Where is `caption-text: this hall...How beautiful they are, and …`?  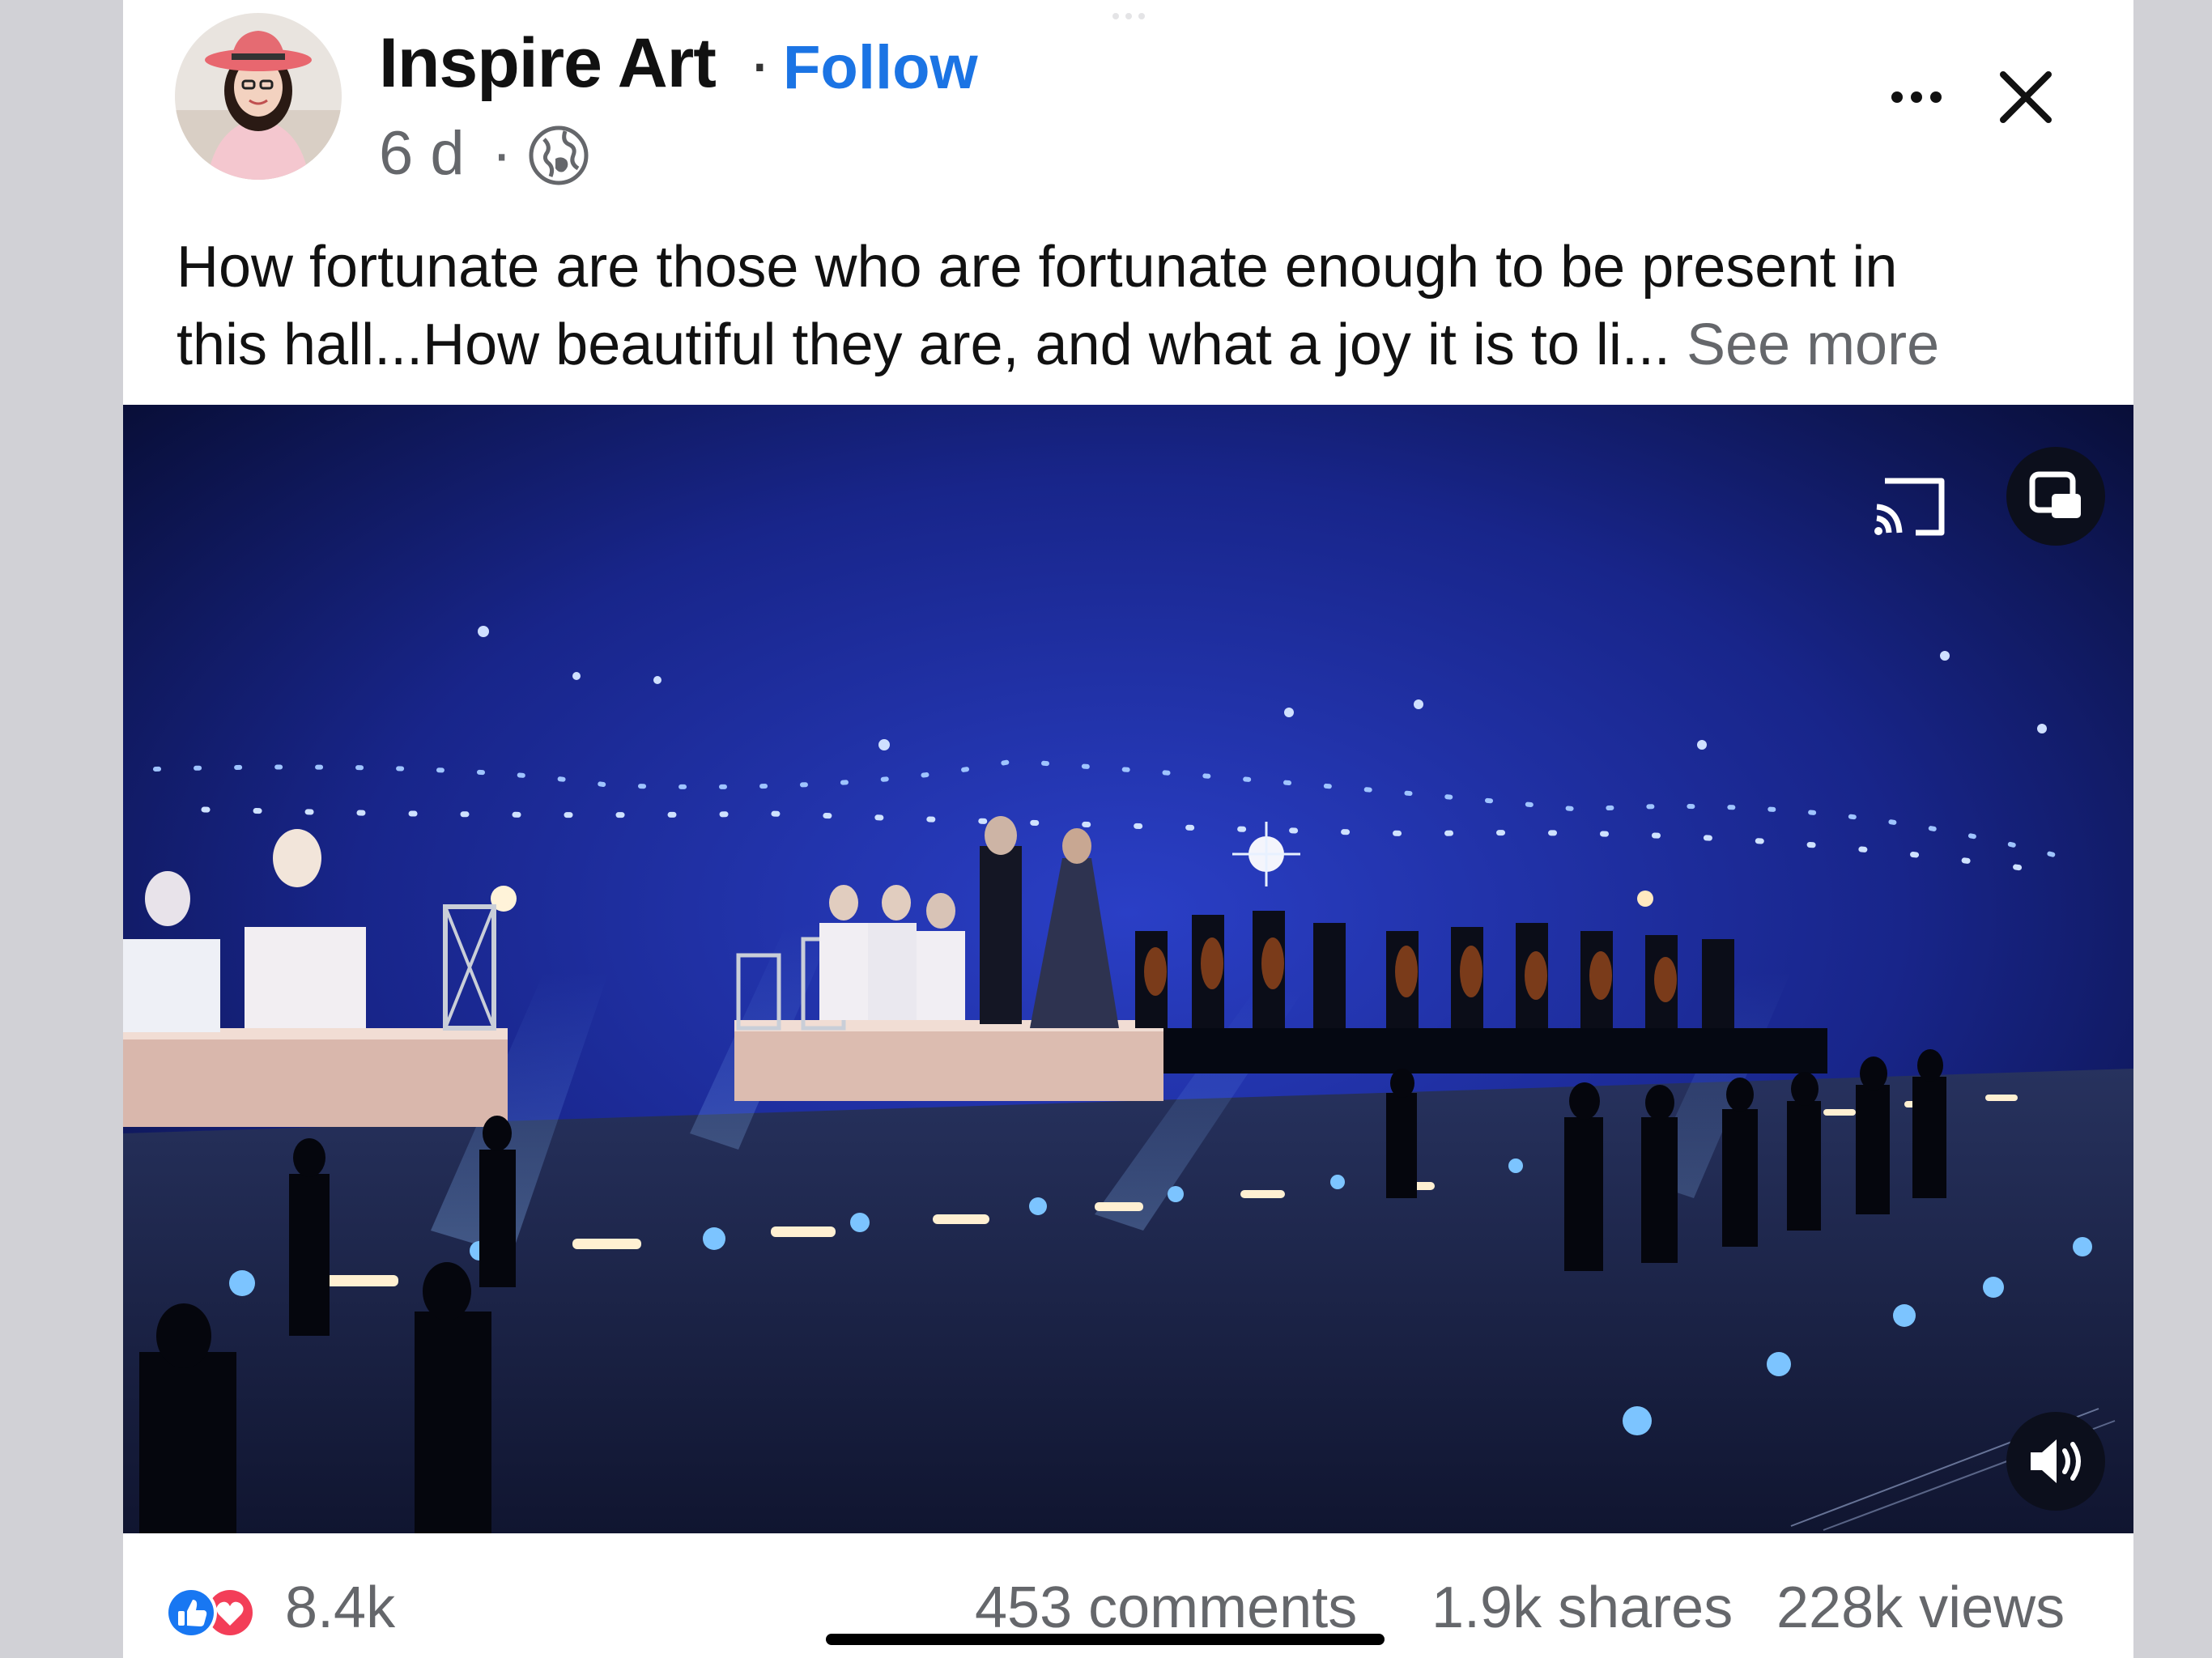 caption-text: this hall...How beautiful they are, and … is located at coordinates (924, 344).